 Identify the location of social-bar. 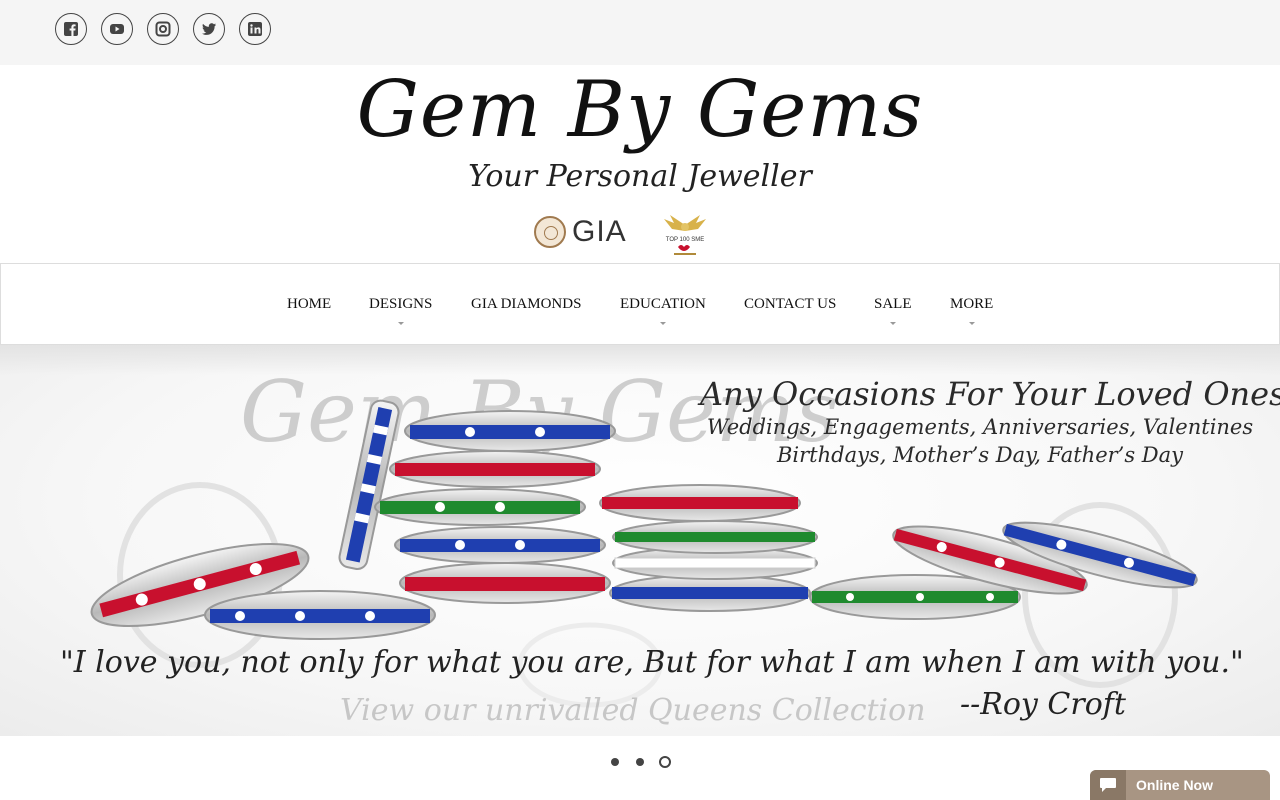
(640, 32).